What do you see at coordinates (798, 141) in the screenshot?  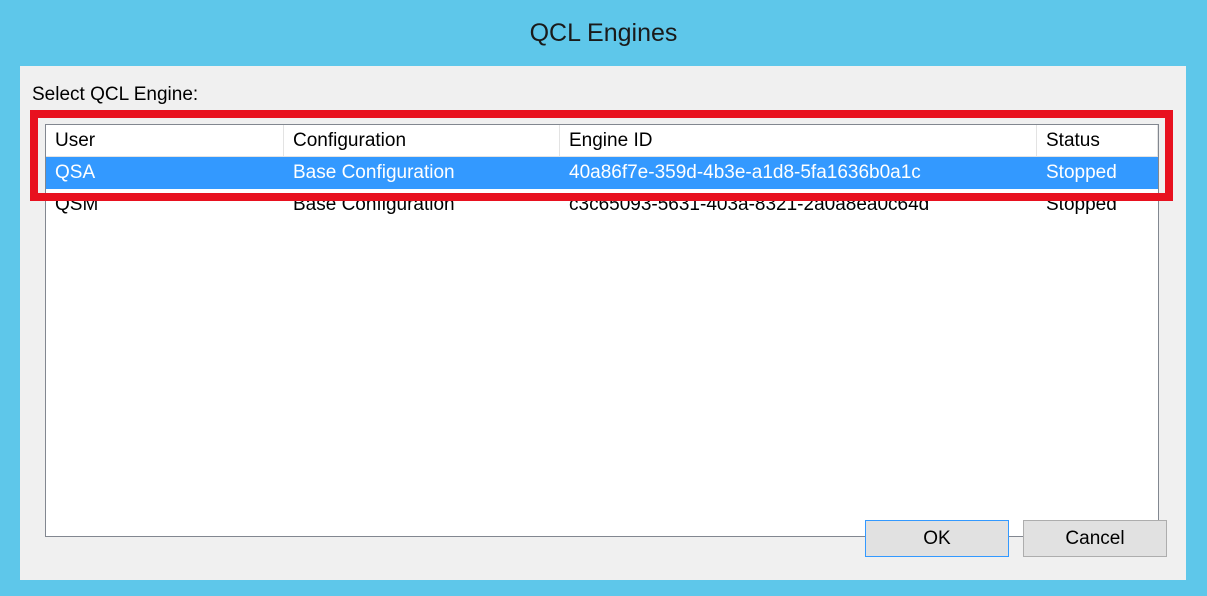 I see `column-header-engine-id: Engine ID` at bounding box center [798, 141].